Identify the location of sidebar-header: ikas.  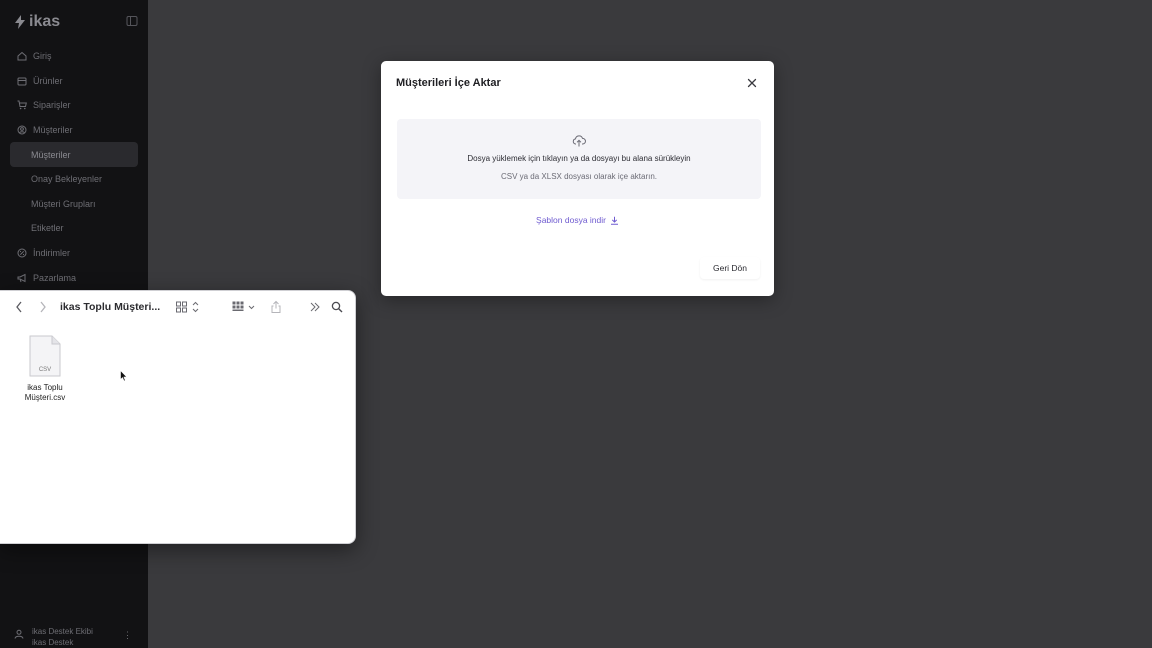
(76, 22).